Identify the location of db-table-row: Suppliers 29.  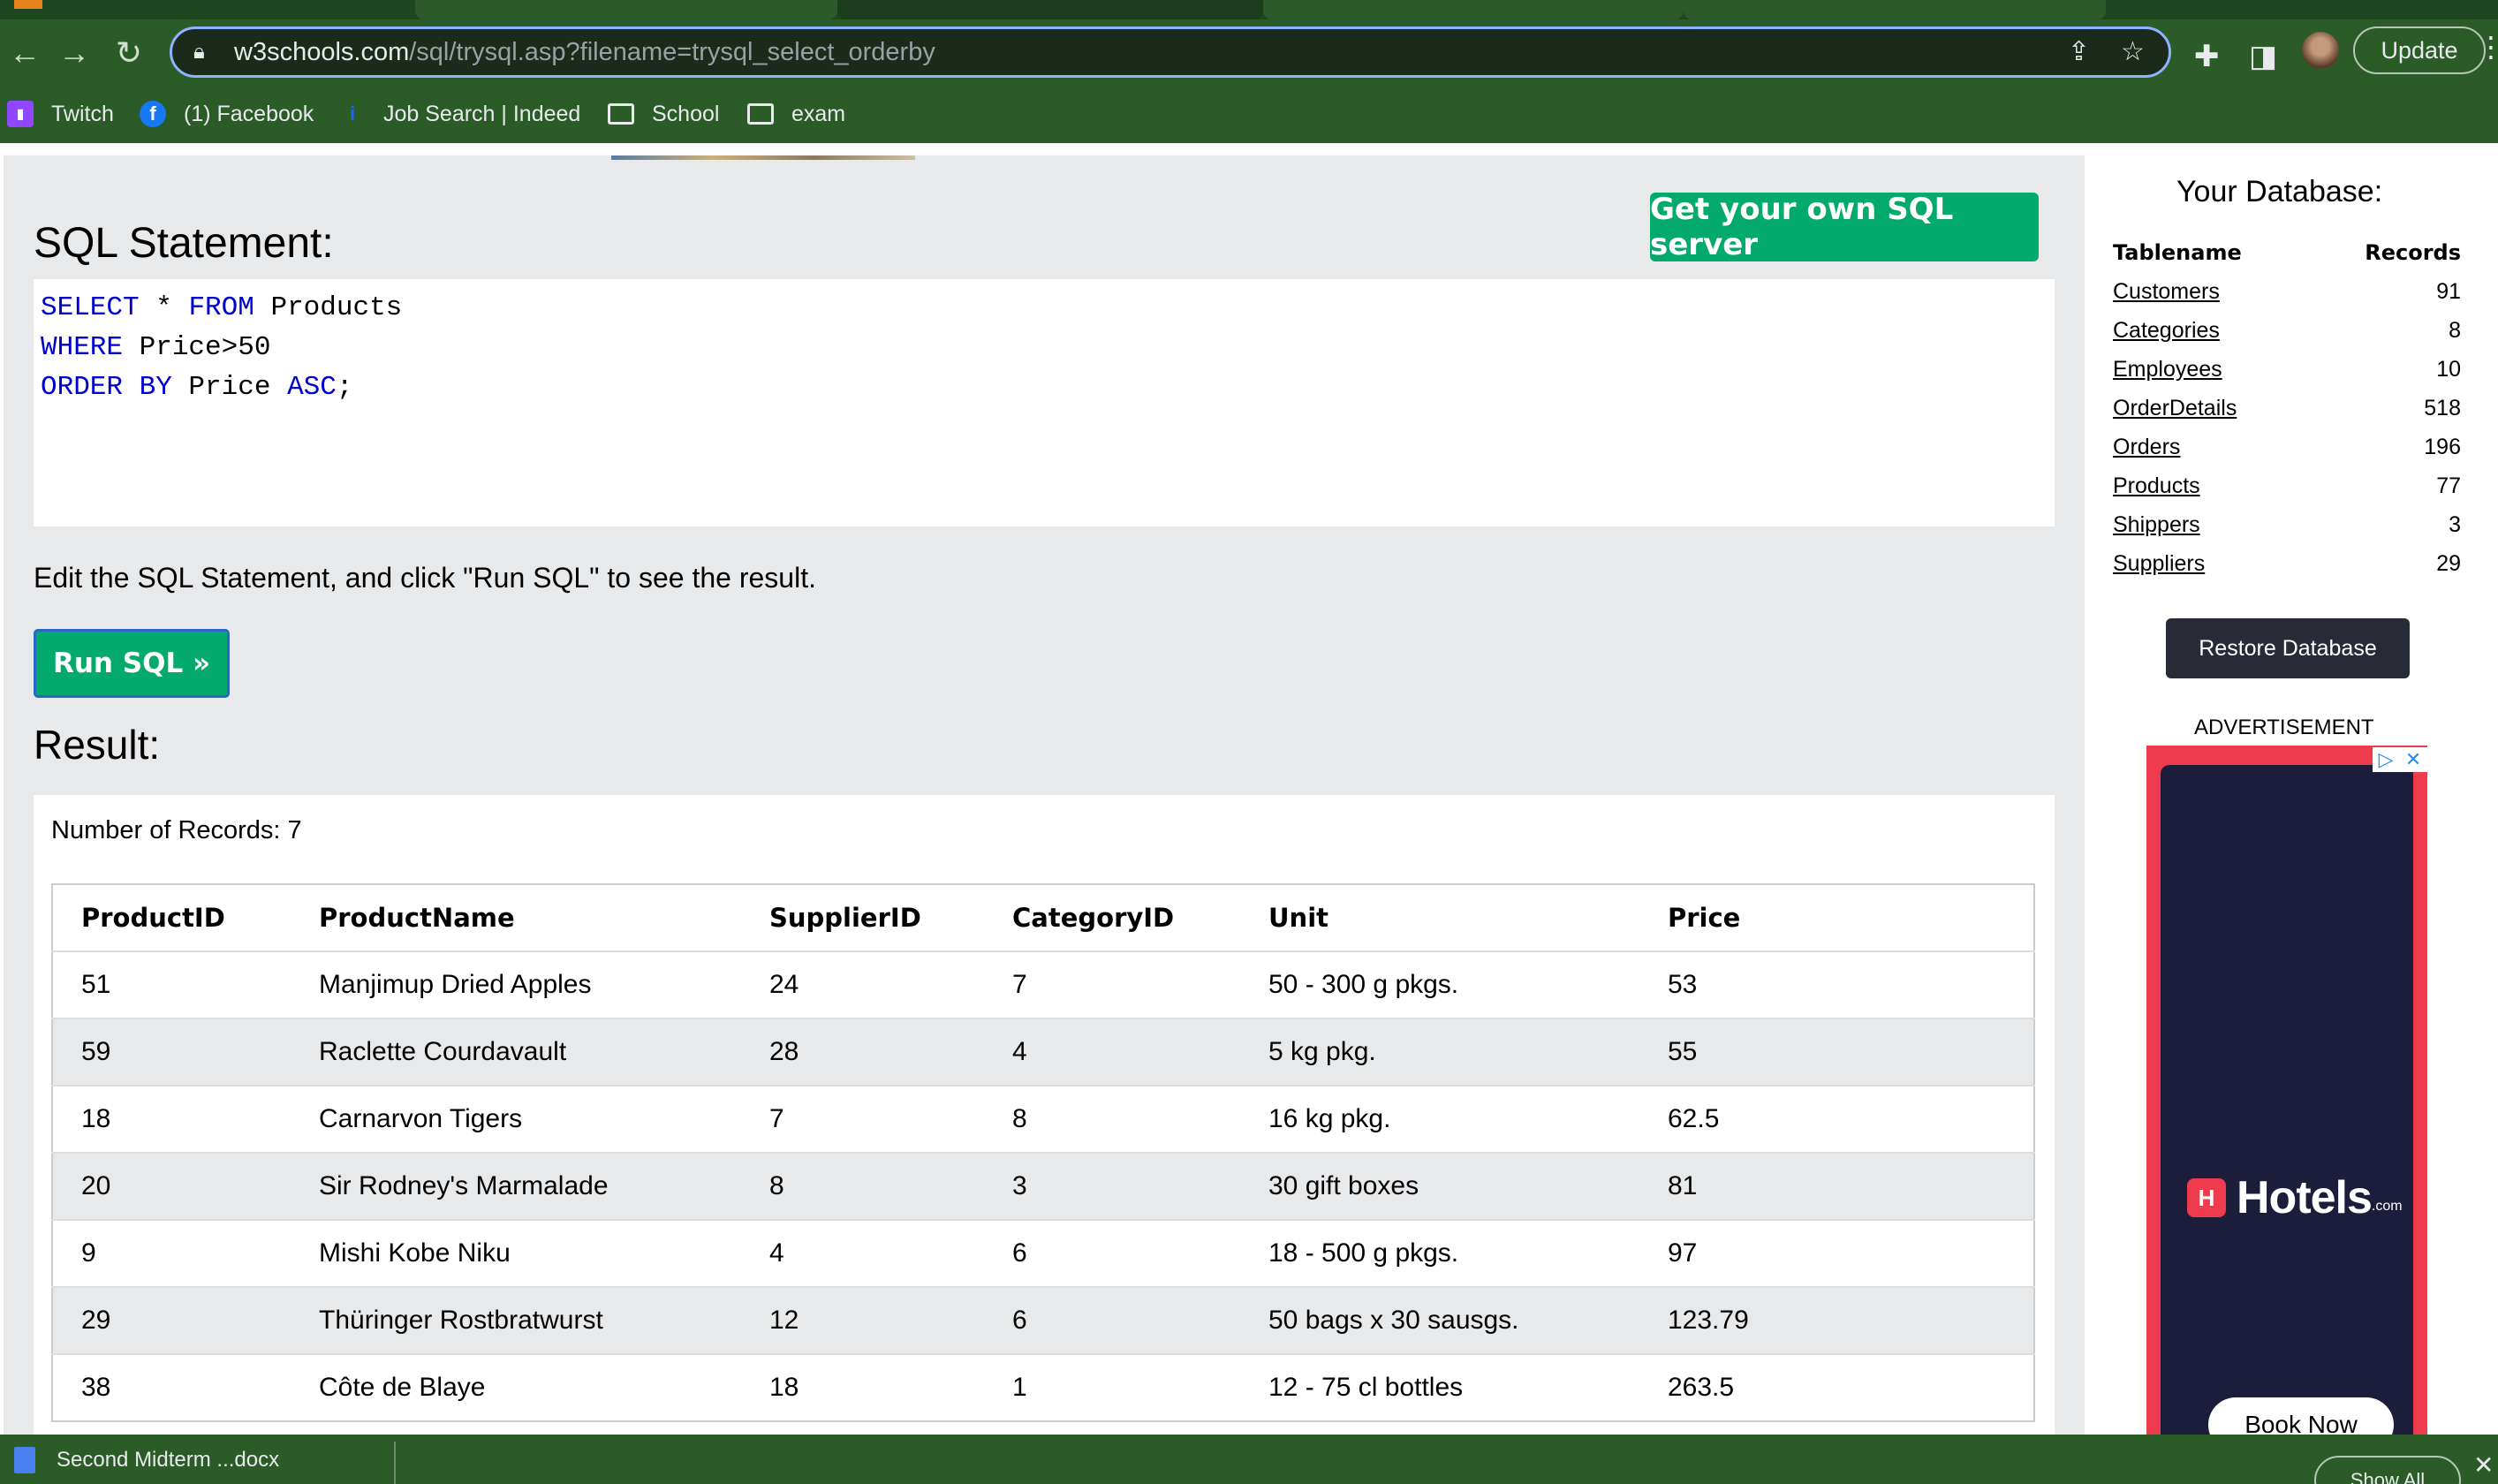
(2287, 563).